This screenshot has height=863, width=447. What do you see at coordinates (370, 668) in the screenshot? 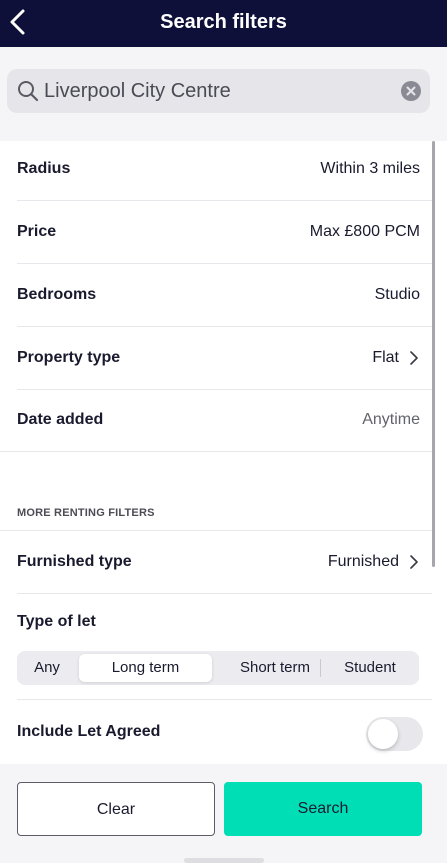
I see `segment-student: Student` at bounding box center [370, 668].